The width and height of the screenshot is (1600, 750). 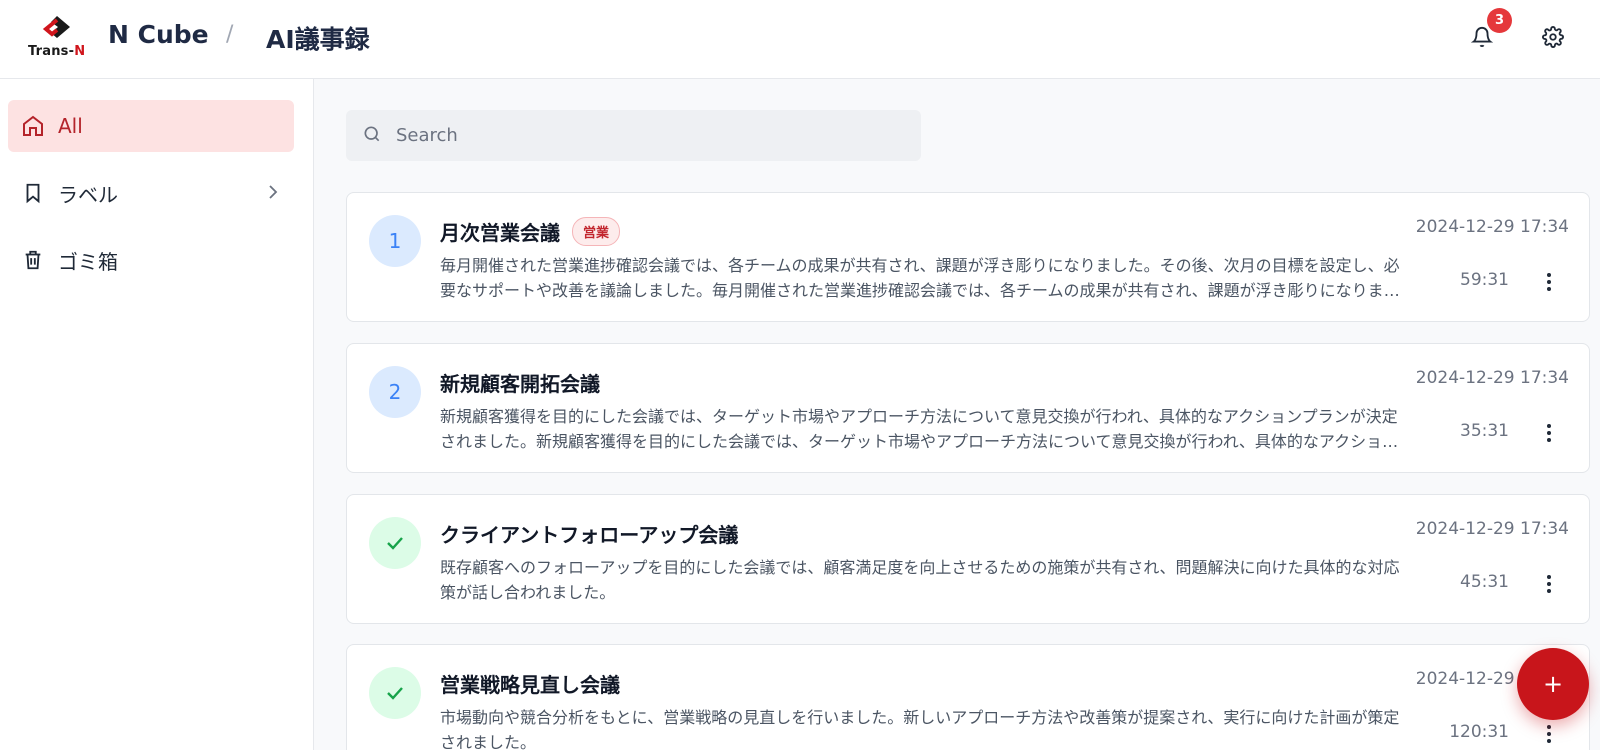 I want to click on sidebar-item-label: All, so click(x=70, y=126).